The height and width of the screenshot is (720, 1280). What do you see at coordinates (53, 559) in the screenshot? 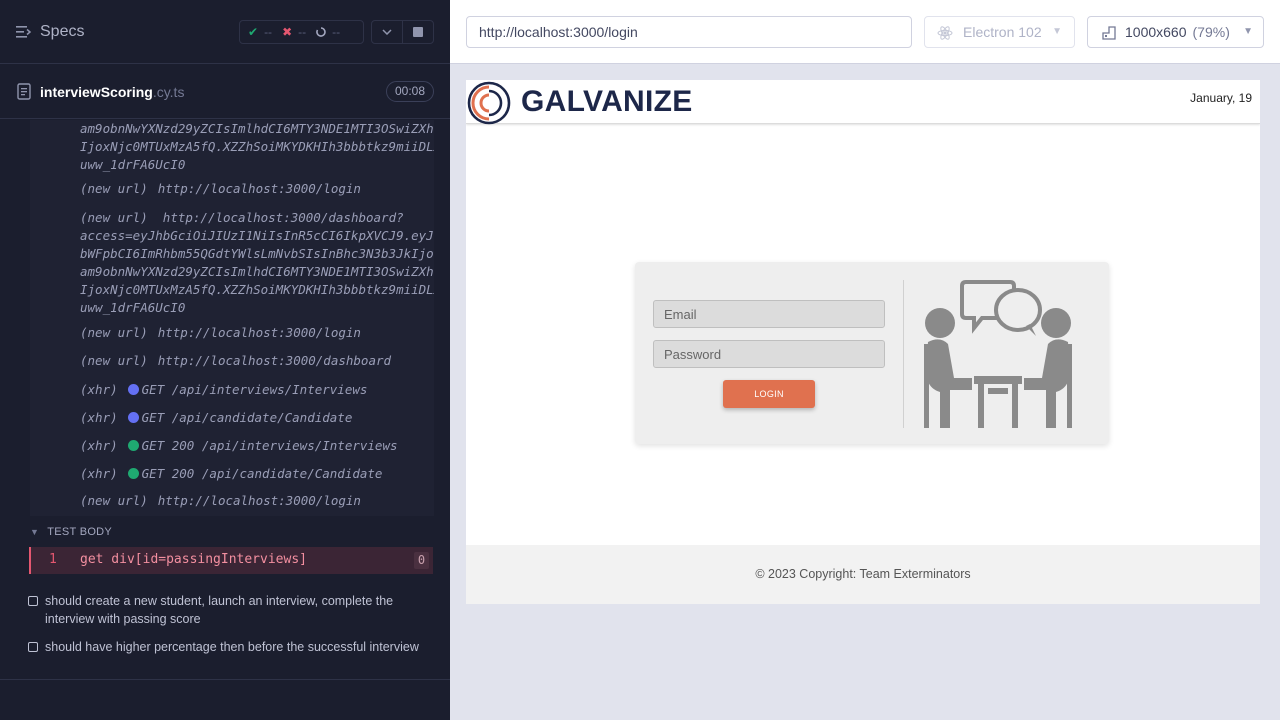
I see `command-number: 1` at bounding box center [53, 559].